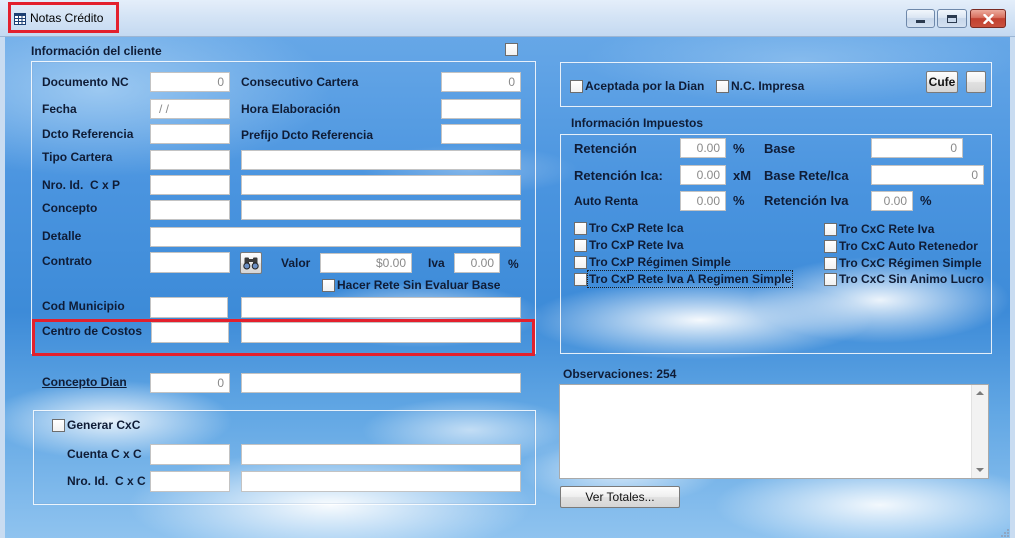 The width and height of the screenshot is (1015, 538). I want to click on cufe-button: Cufe, so click(942, 82).